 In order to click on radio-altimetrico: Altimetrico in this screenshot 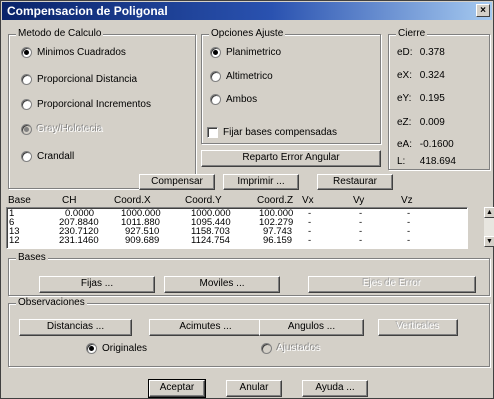, I will do `click(241, 76)`.